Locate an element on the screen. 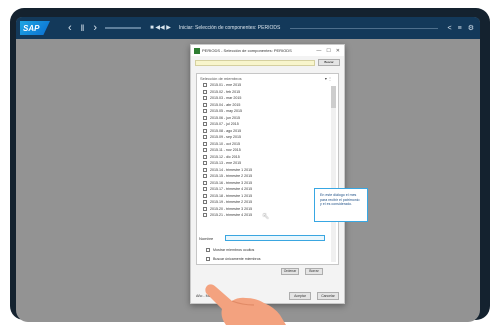 The width and height of the screenshot is (498, 325). list-item-label: 2015.21 - trimestre 4 2015 is located at coordinates (231, 215).